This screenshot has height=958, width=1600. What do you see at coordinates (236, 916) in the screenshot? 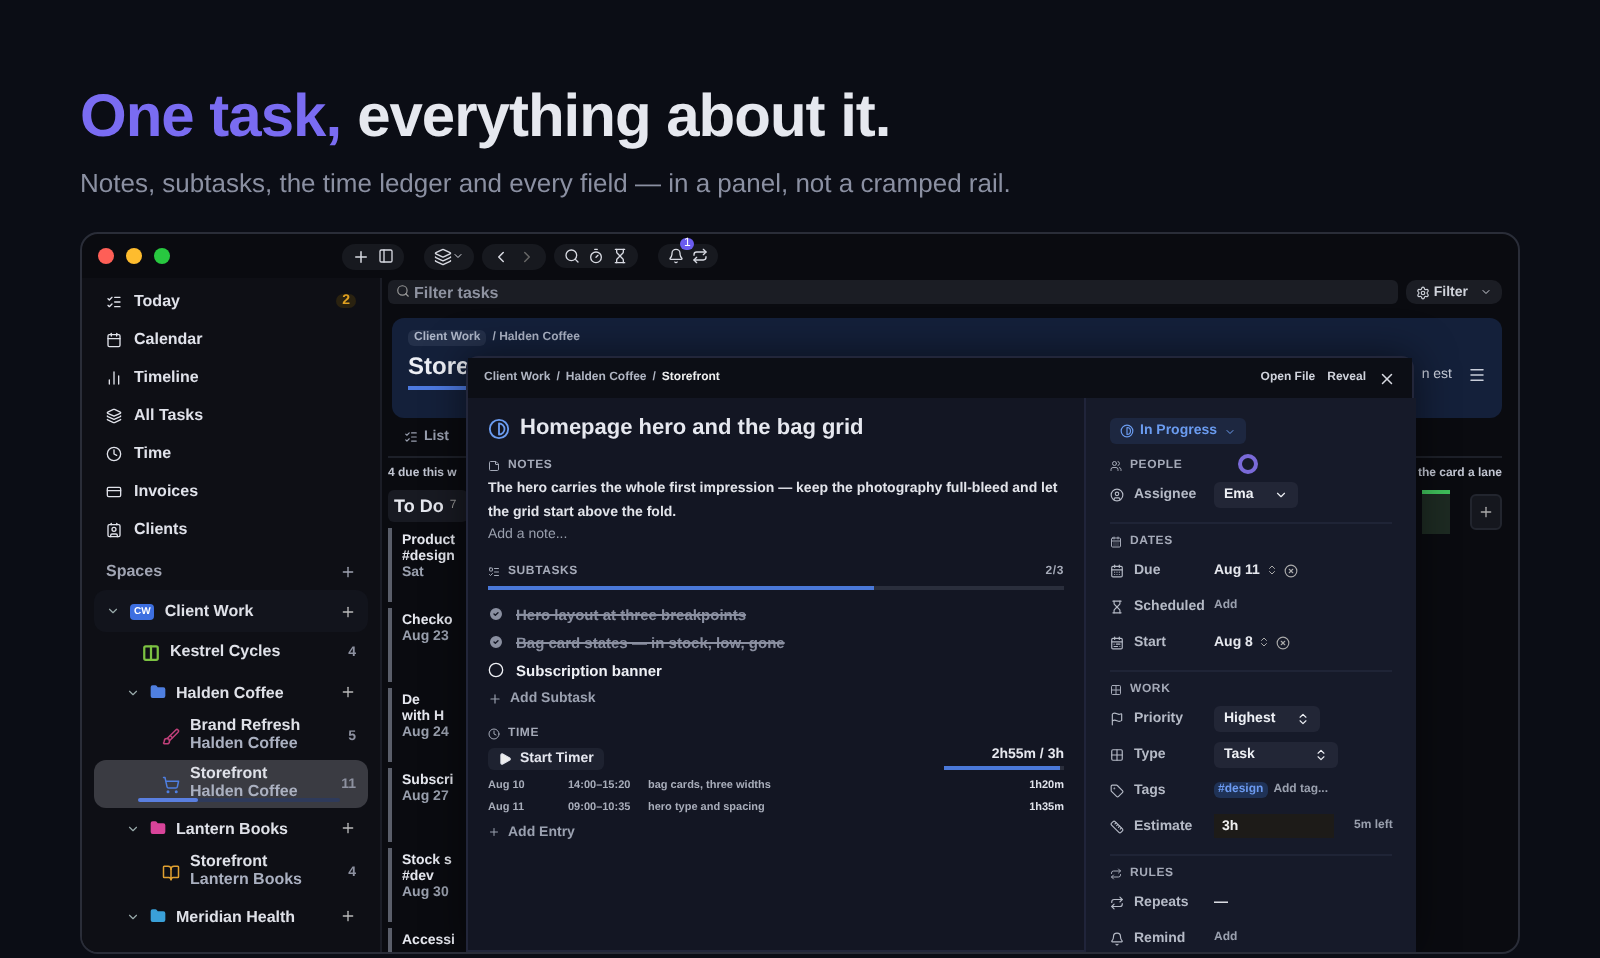
I see `space-name: Meridian Health` at bounding box center [236, 916].